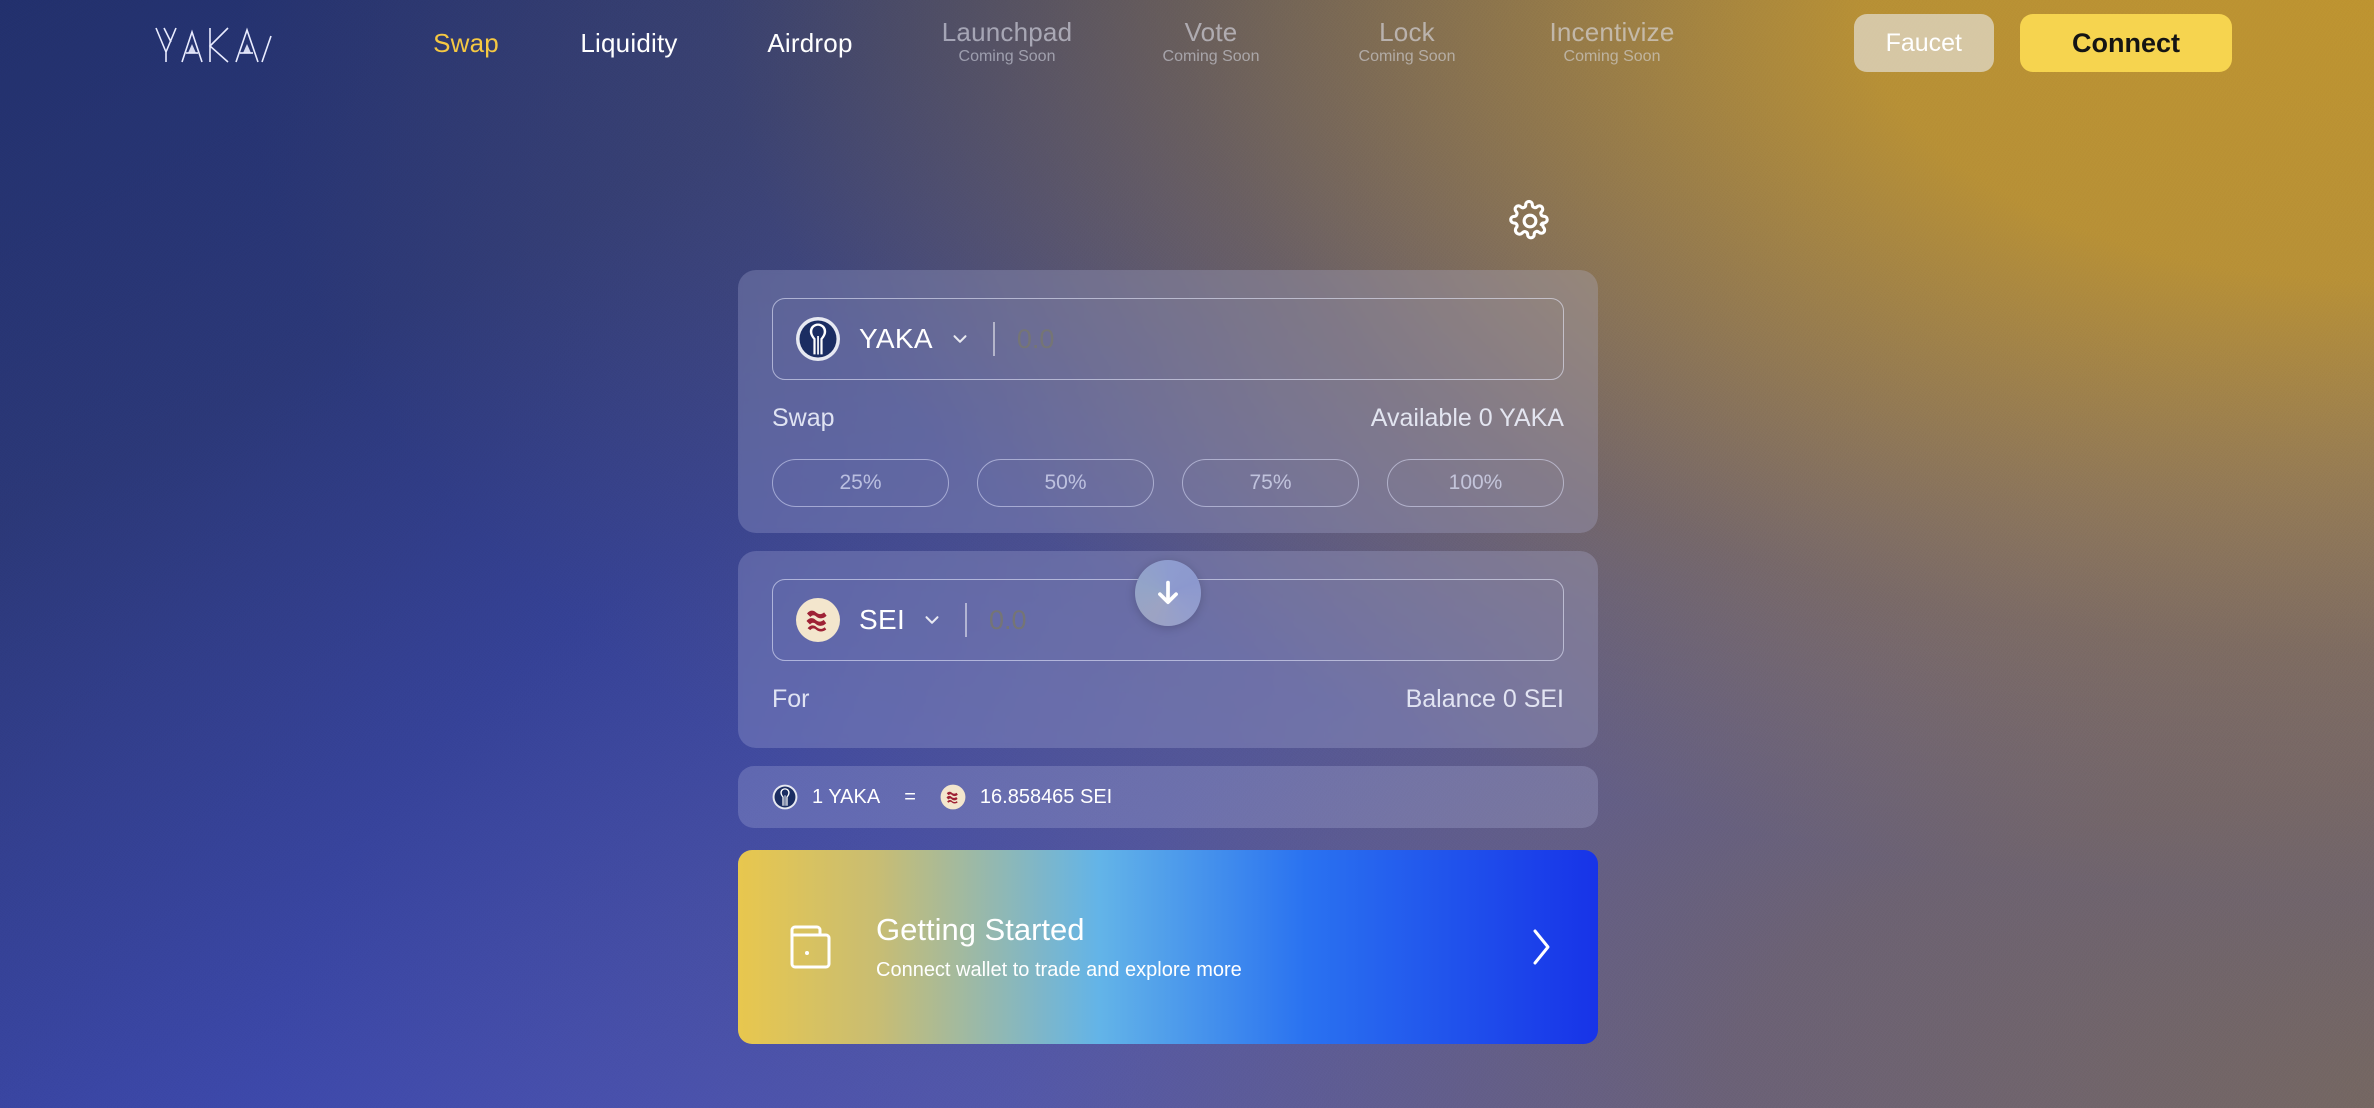 This screenshot has width=2374, height=1108. I want to click on percent-75-button: 75%, so click(1270, 483).